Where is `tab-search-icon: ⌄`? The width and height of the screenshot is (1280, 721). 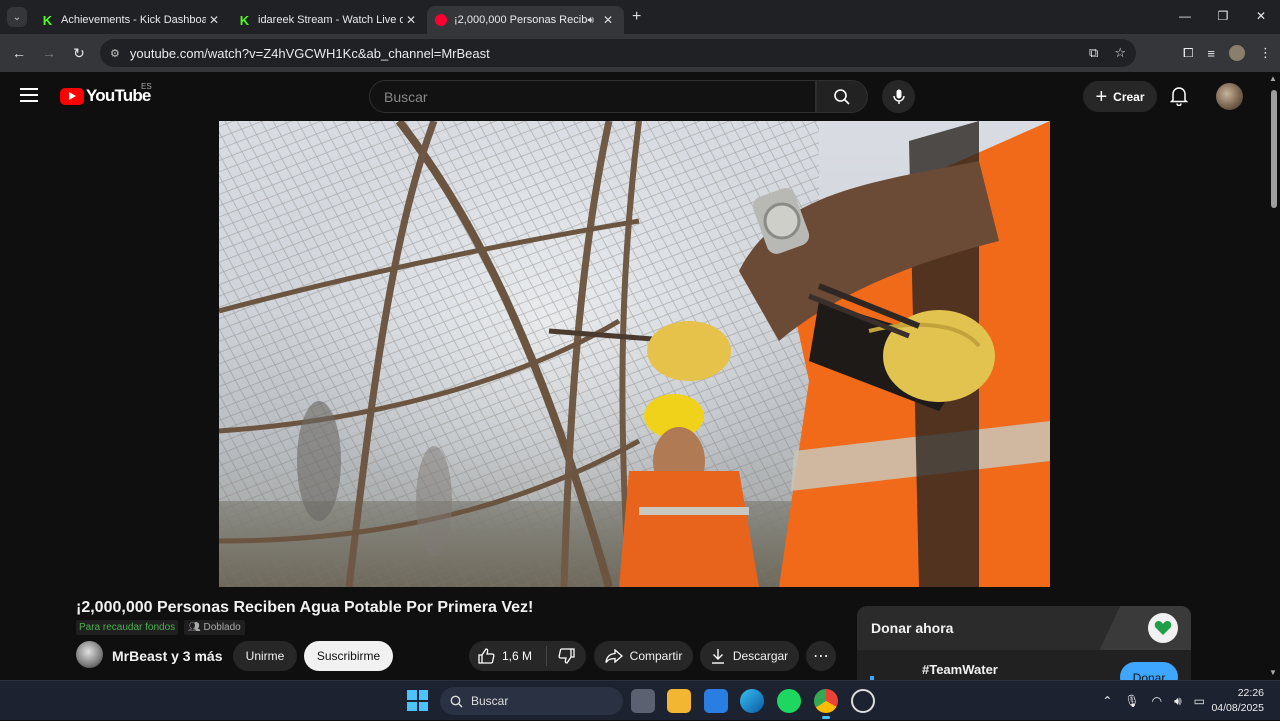
tab-search-icon: ⌄ is located at coordinates (17, 17).